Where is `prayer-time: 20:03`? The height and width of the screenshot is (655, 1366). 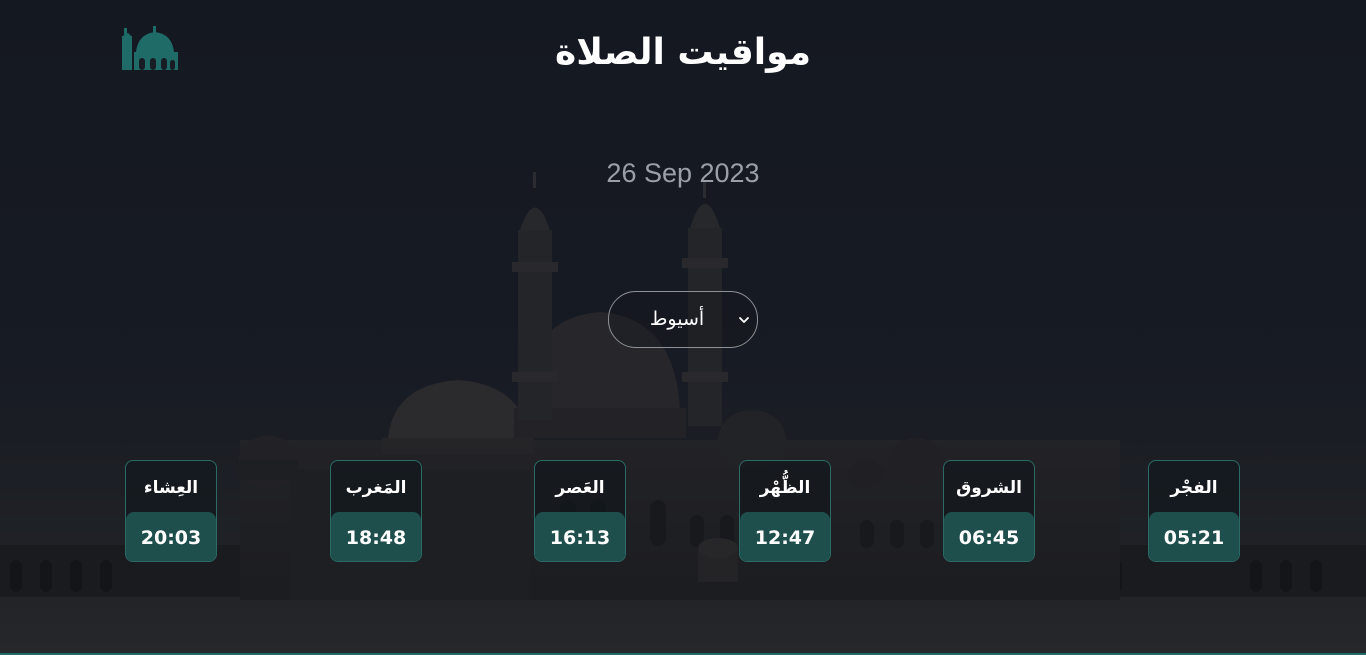 prayer-time: 20:03 is located at coordinates (171, 538).